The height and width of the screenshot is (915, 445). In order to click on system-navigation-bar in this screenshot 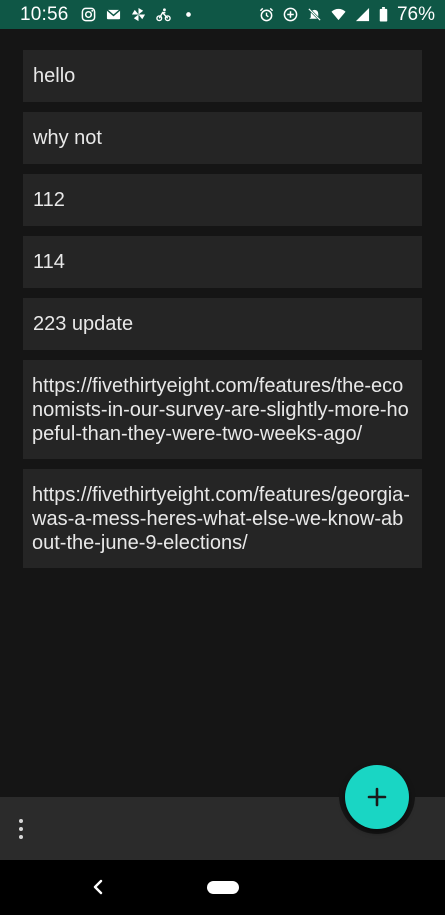, I will do `click(222, 887)`.